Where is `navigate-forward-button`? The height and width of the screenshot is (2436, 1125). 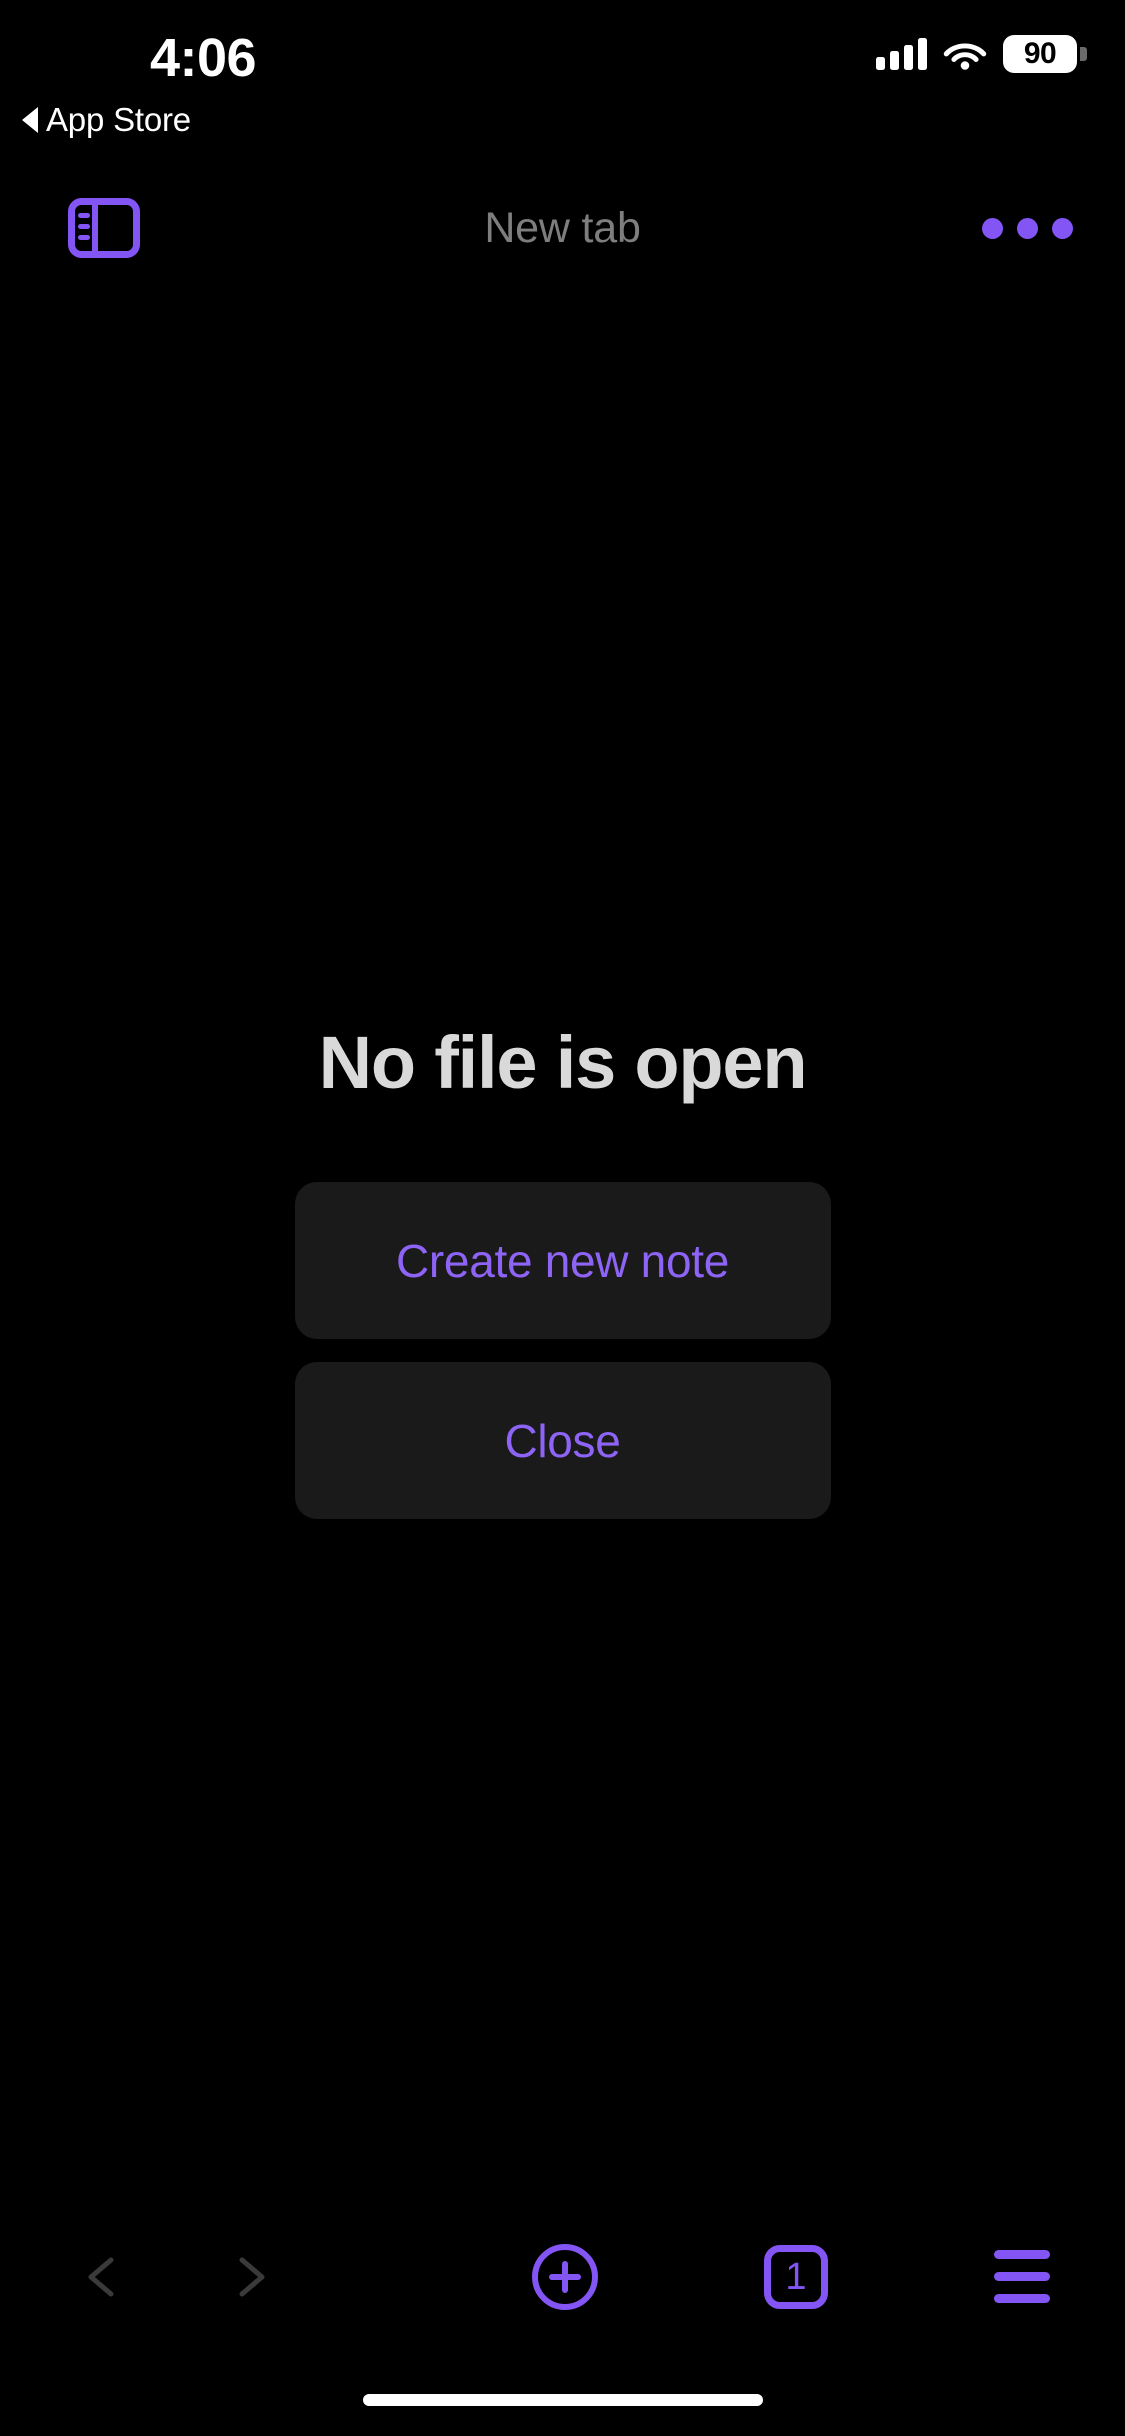 navigate-forward-button is located at coordinates (250, 2276).